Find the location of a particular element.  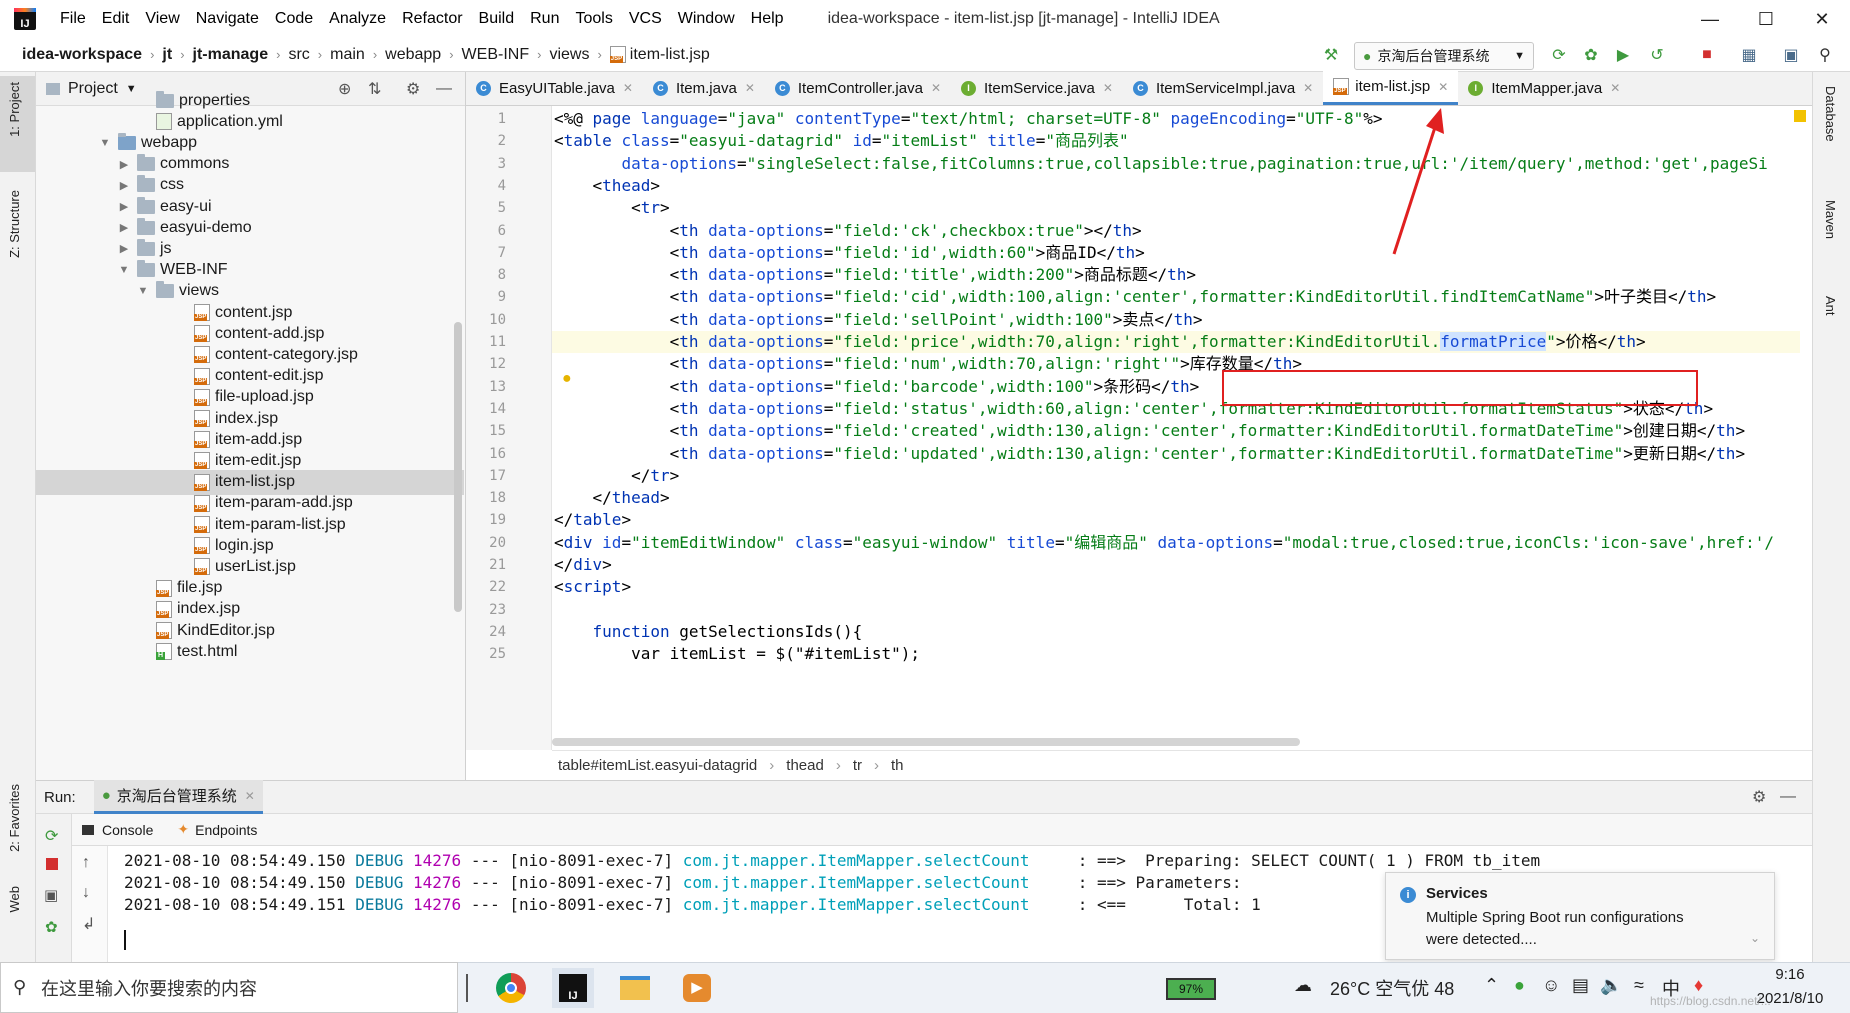

console-tab: Console is located at coordinates (117, 830).